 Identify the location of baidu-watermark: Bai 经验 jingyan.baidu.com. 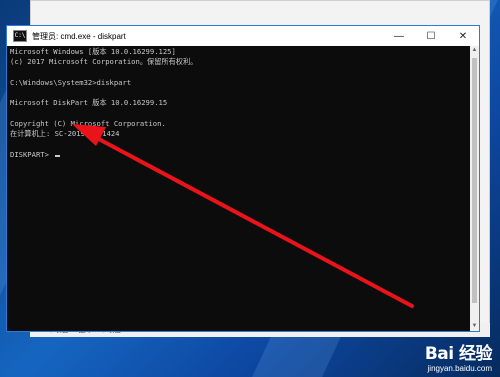
(458, 356).